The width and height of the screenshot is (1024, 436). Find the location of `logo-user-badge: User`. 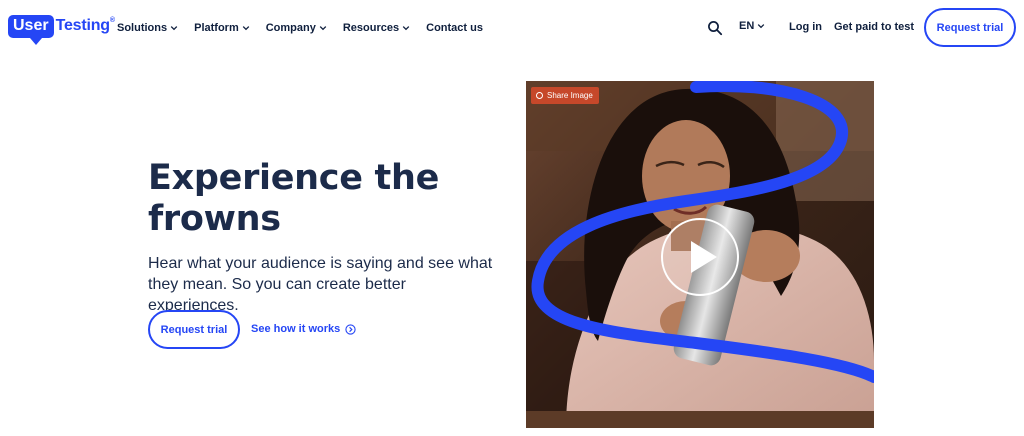

logo-user-badge: User is located at coordinates (31, 29).